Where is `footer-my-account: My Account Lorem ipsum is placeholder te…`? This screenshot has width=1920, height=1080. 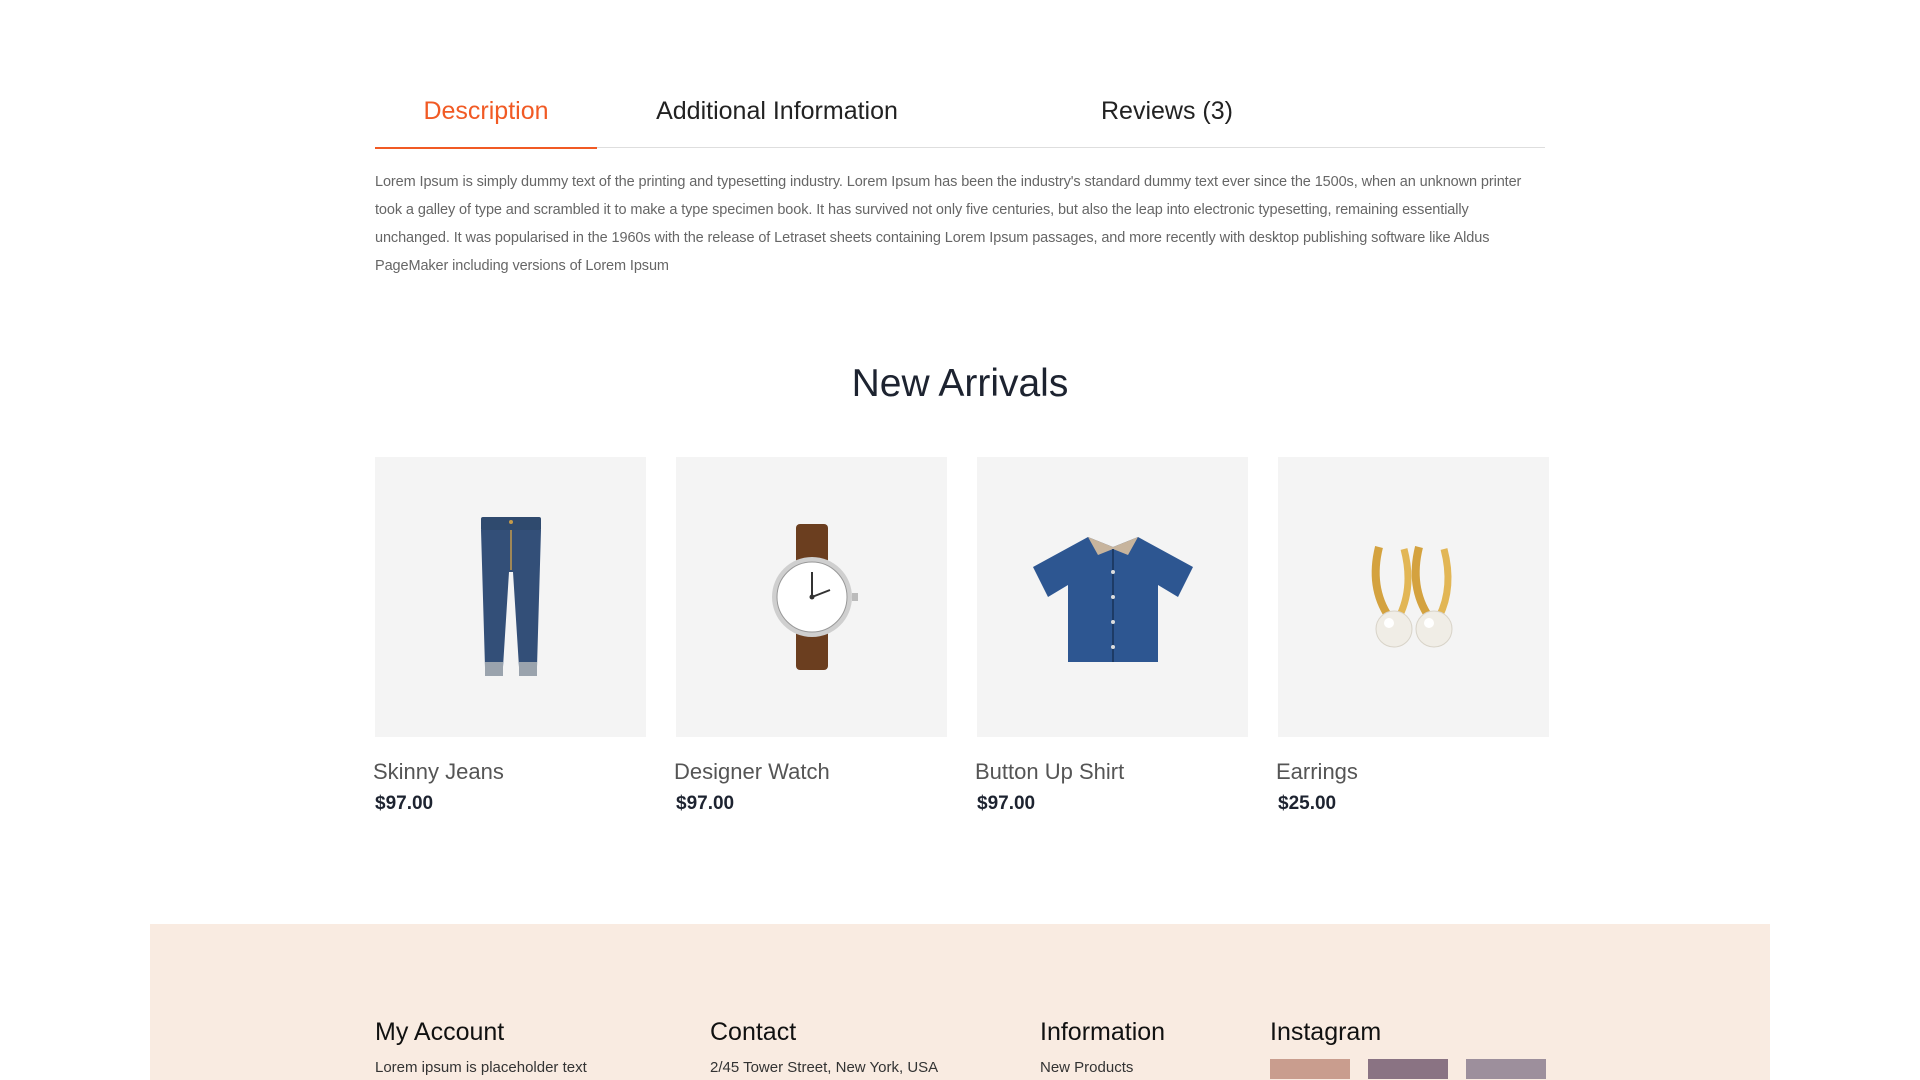
footer-my-account: My Account Lorem ipsum is placeholder te… is located at coordinates (481, 1047).